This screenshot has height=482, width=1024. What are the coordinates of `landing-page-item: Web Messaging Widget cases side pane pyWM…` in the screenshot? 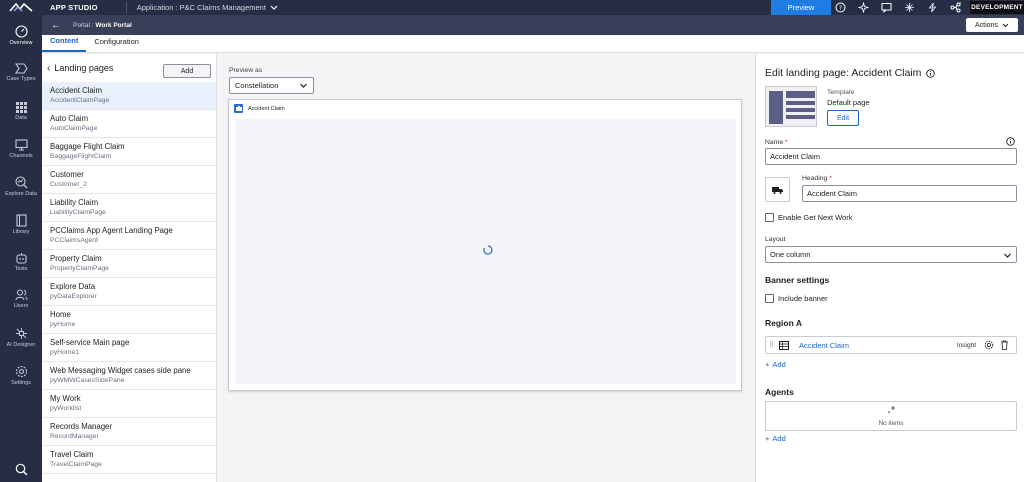 It's located at (129, 376).